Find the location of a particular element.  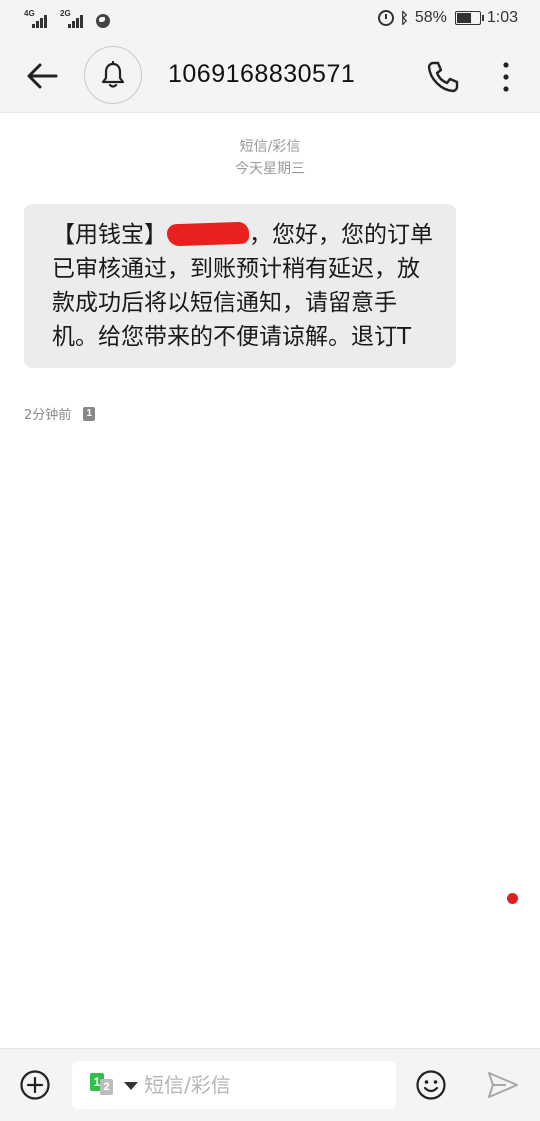

plus-circle-icon is located at coordinates (35, 1085).